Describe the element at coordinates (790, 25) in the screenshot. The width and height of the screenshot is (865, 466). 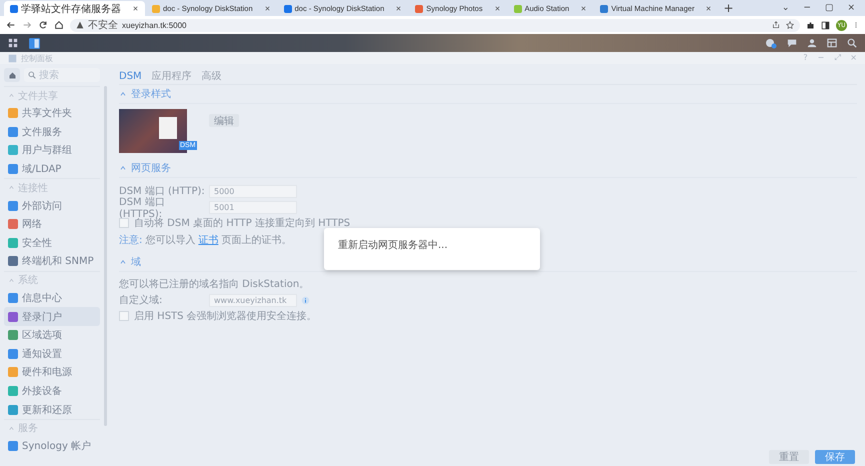
I see `star-icon` at that location.